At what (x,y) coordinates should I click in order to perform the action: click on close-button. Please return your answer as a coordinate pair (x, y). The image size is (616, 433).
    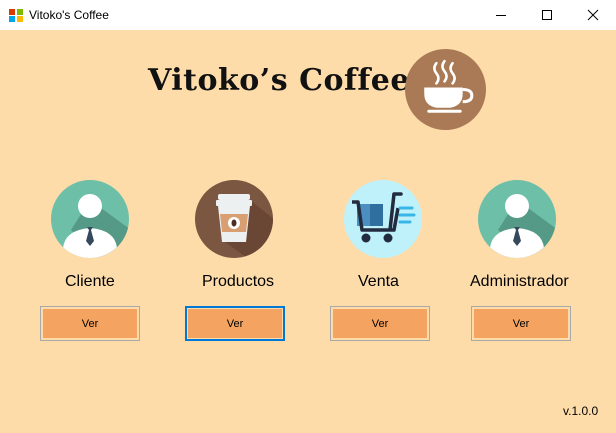
    Looking at the image, I should click on (593, 15).